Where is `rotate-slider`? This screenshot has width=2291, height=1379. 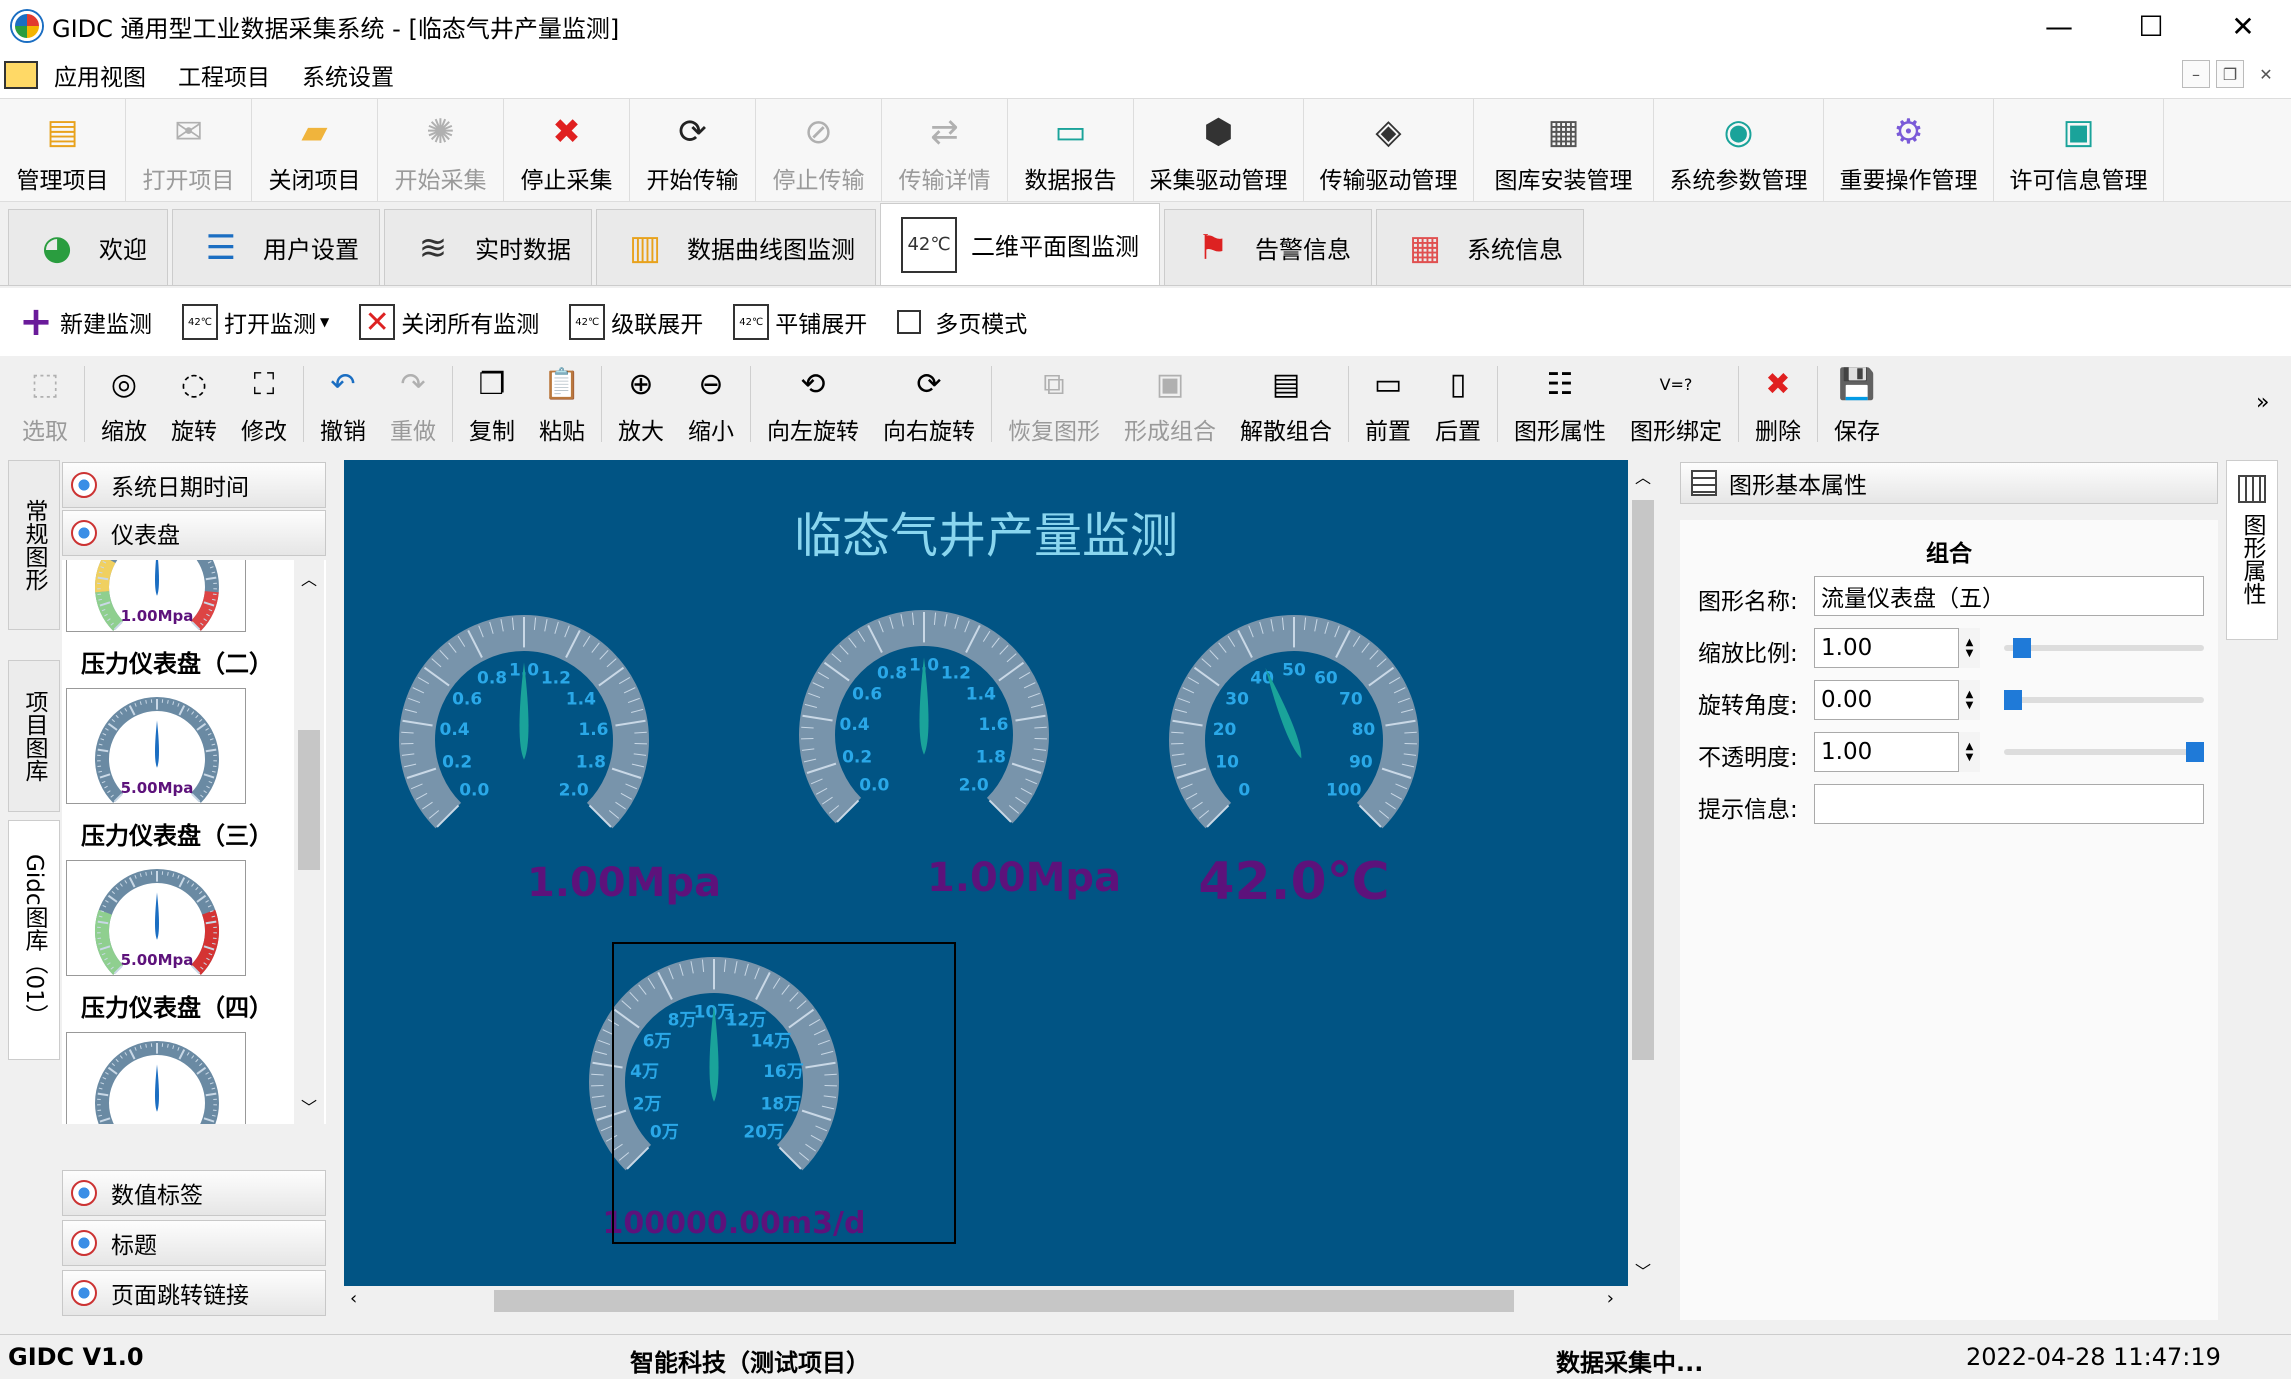
rotate-slider is located at coordinates (2104, 700).